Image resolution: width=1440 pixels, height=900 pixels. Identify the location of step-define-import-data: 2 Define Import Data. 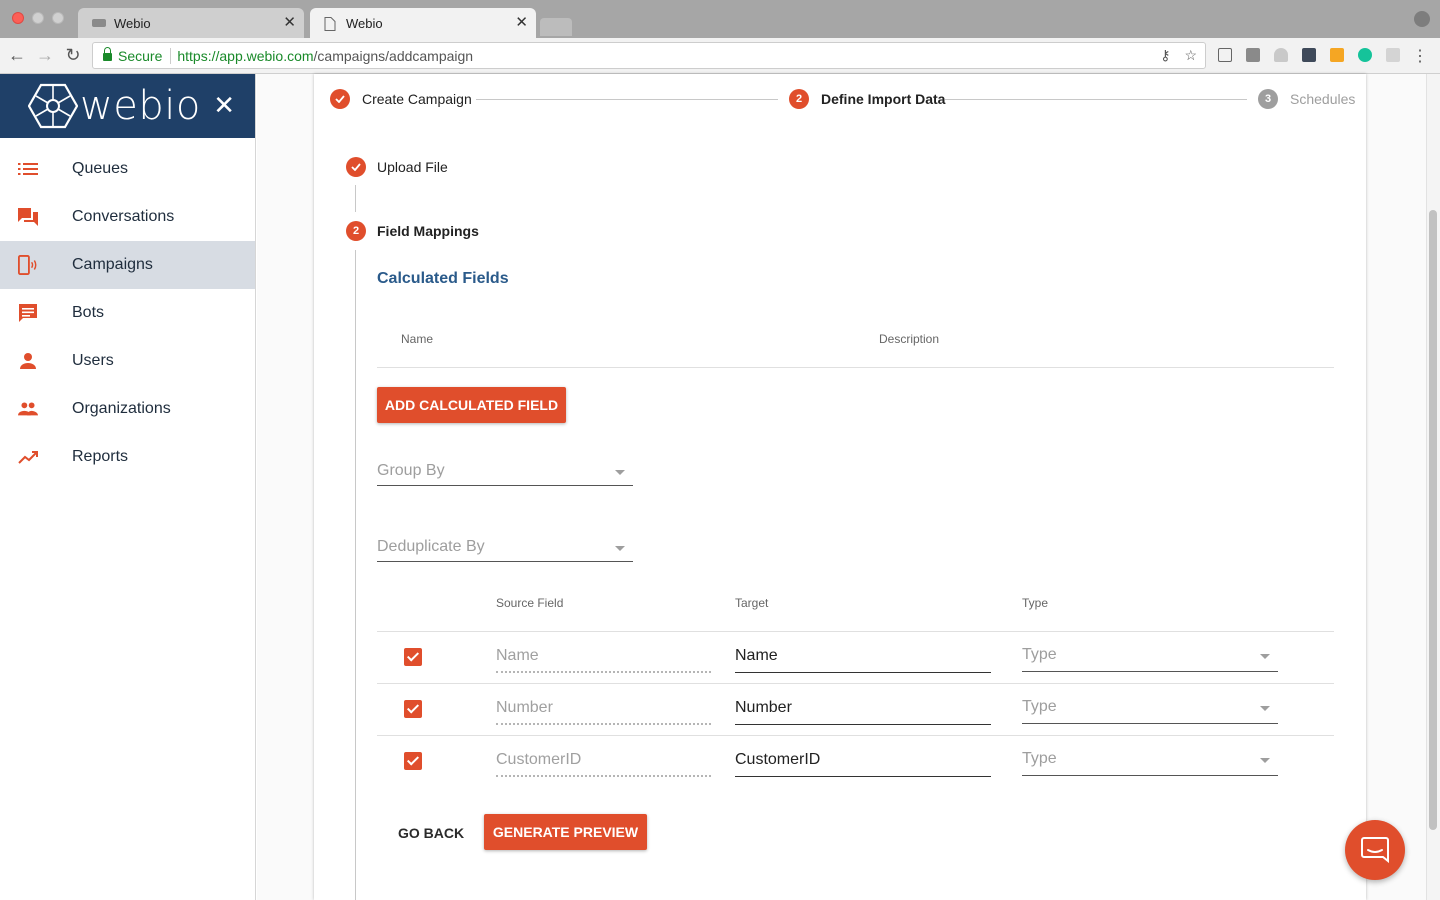
(867, 99).